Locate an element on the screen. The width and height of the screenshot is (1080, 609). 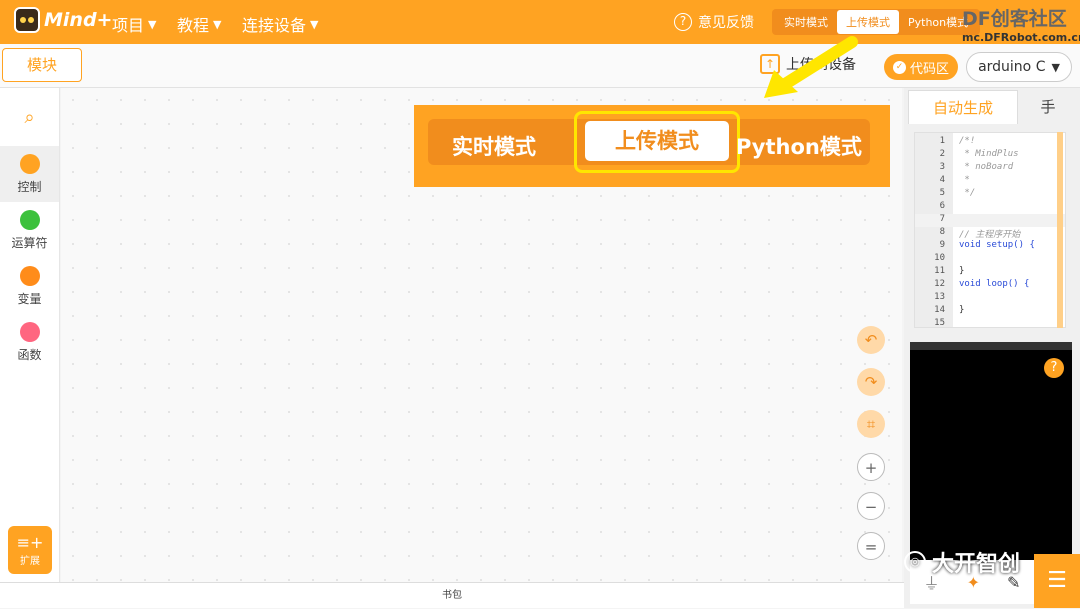
code-line: 8 // 主程序开始 is located at coordinates (990, 233).